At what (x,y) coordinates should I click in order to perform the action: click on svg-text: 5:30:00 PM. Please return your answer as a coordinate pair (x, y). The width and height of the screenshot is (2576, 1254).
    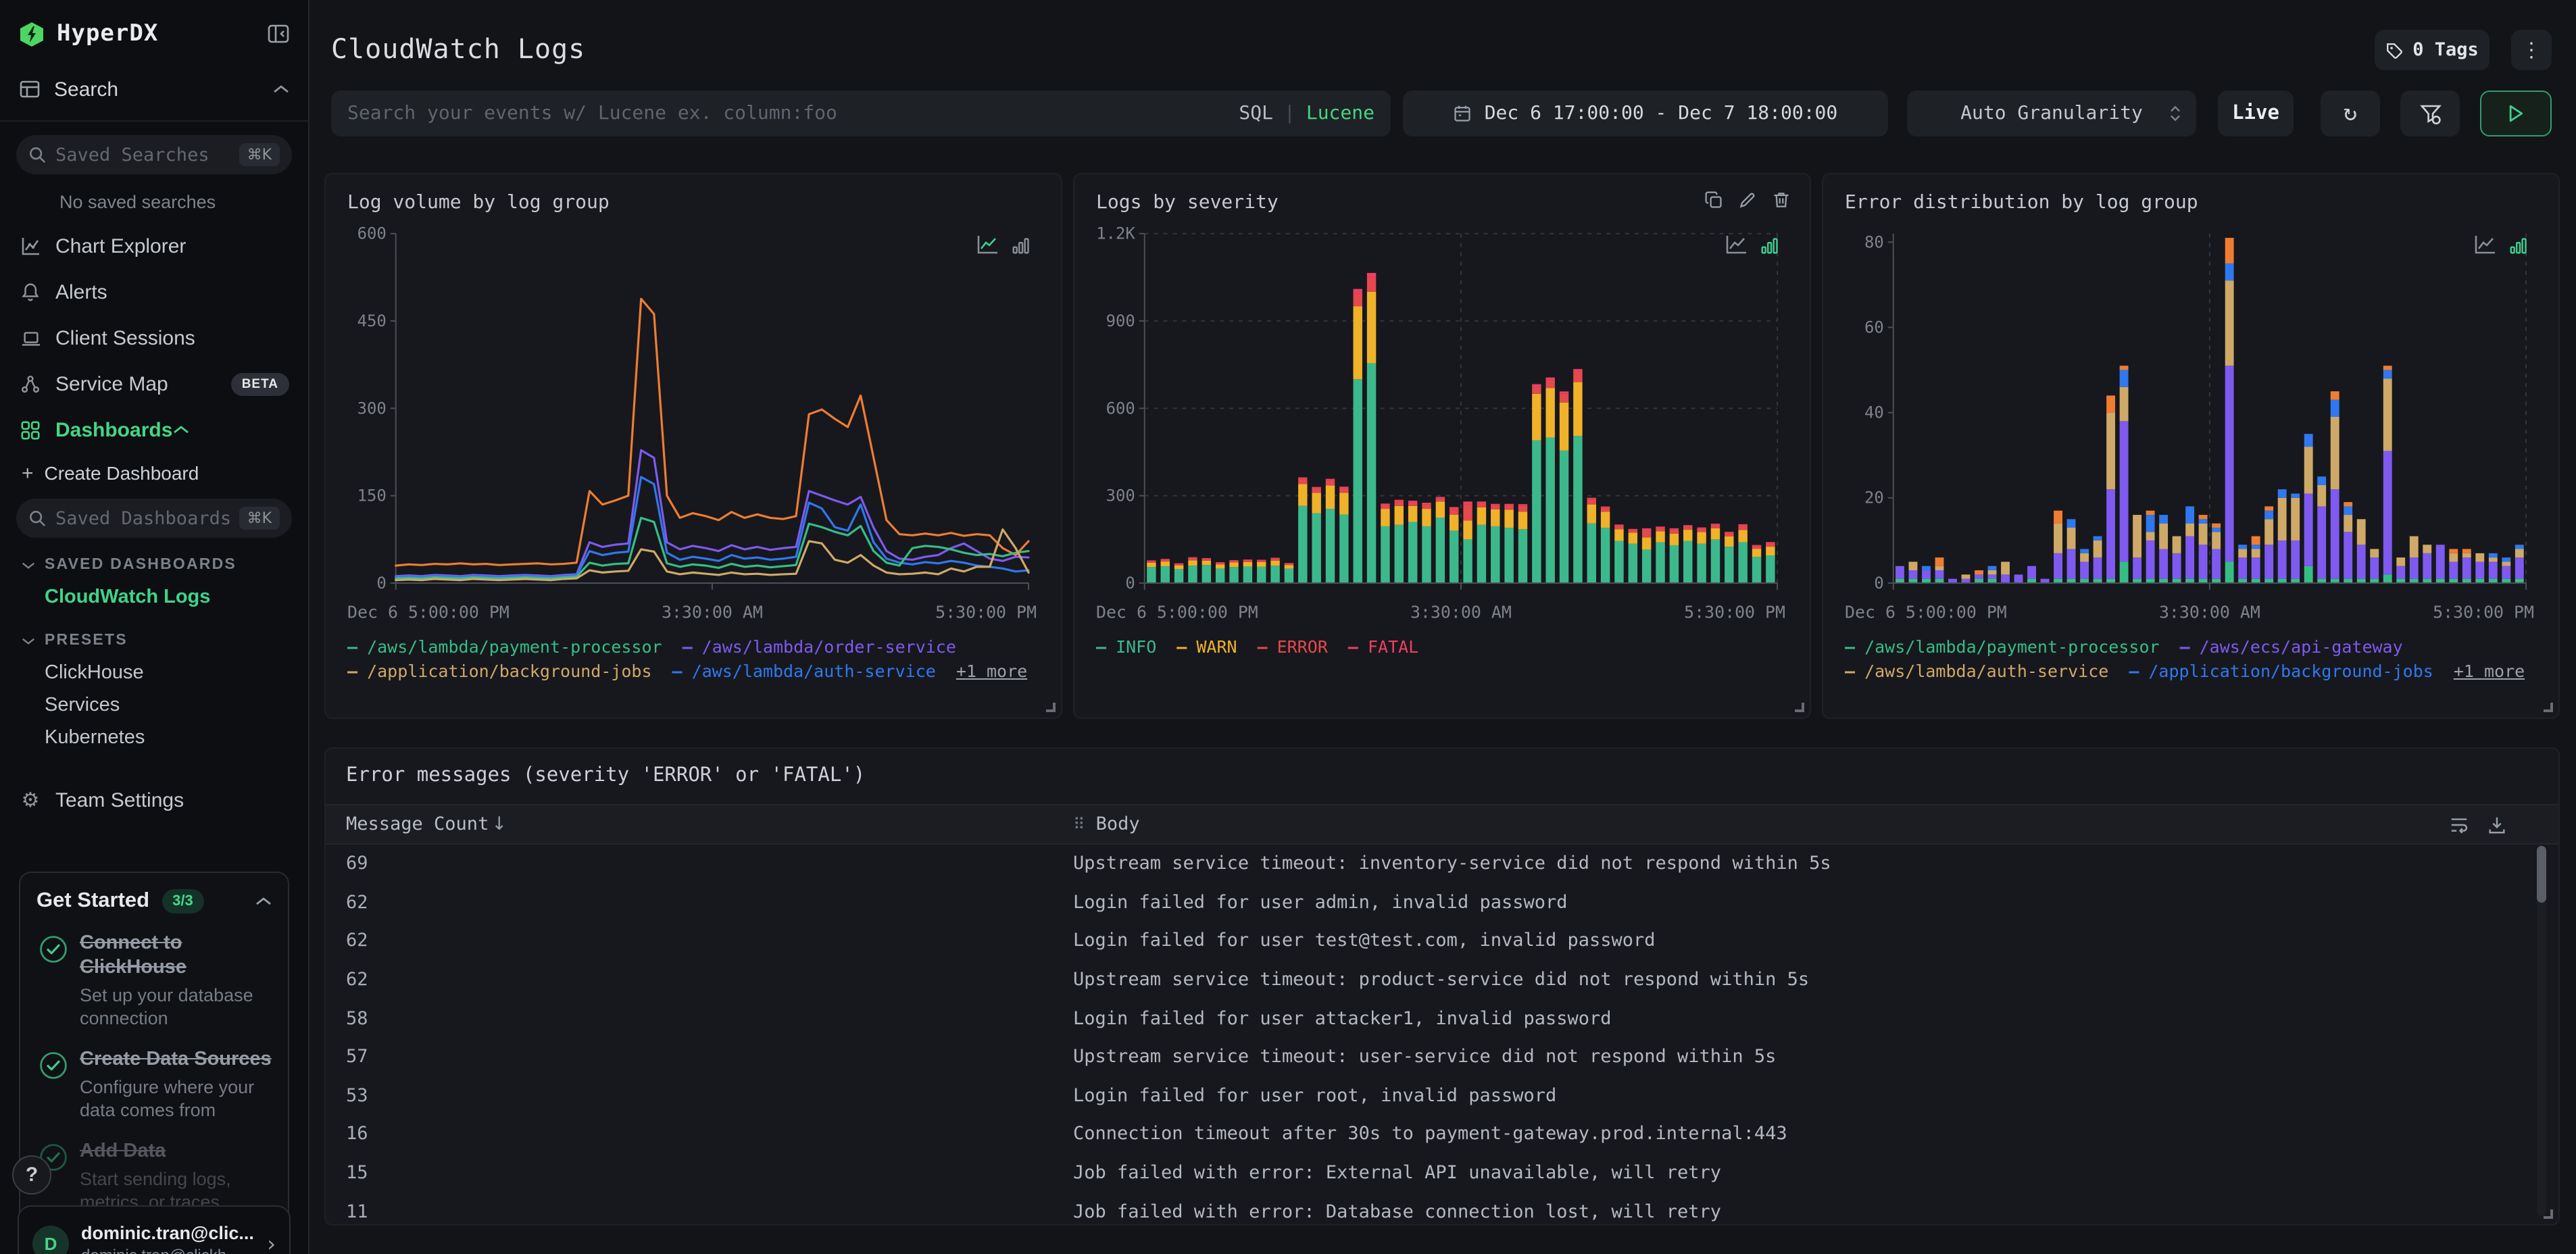
    Looking at the image, I should click on (2484, 612).